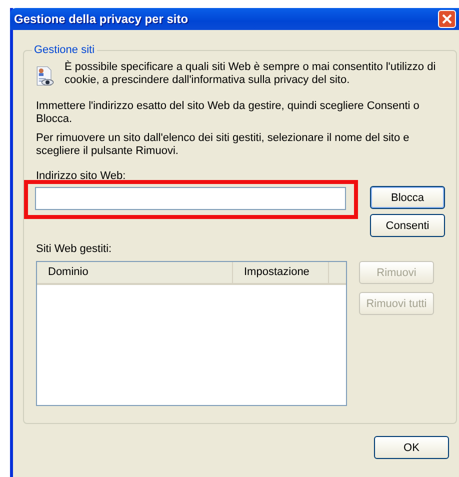 This screenshot has height=477, width=459. What do you see at coordinates (190, 198) in the screenshot?
I see `address-input` at bounding box center [190, 198].